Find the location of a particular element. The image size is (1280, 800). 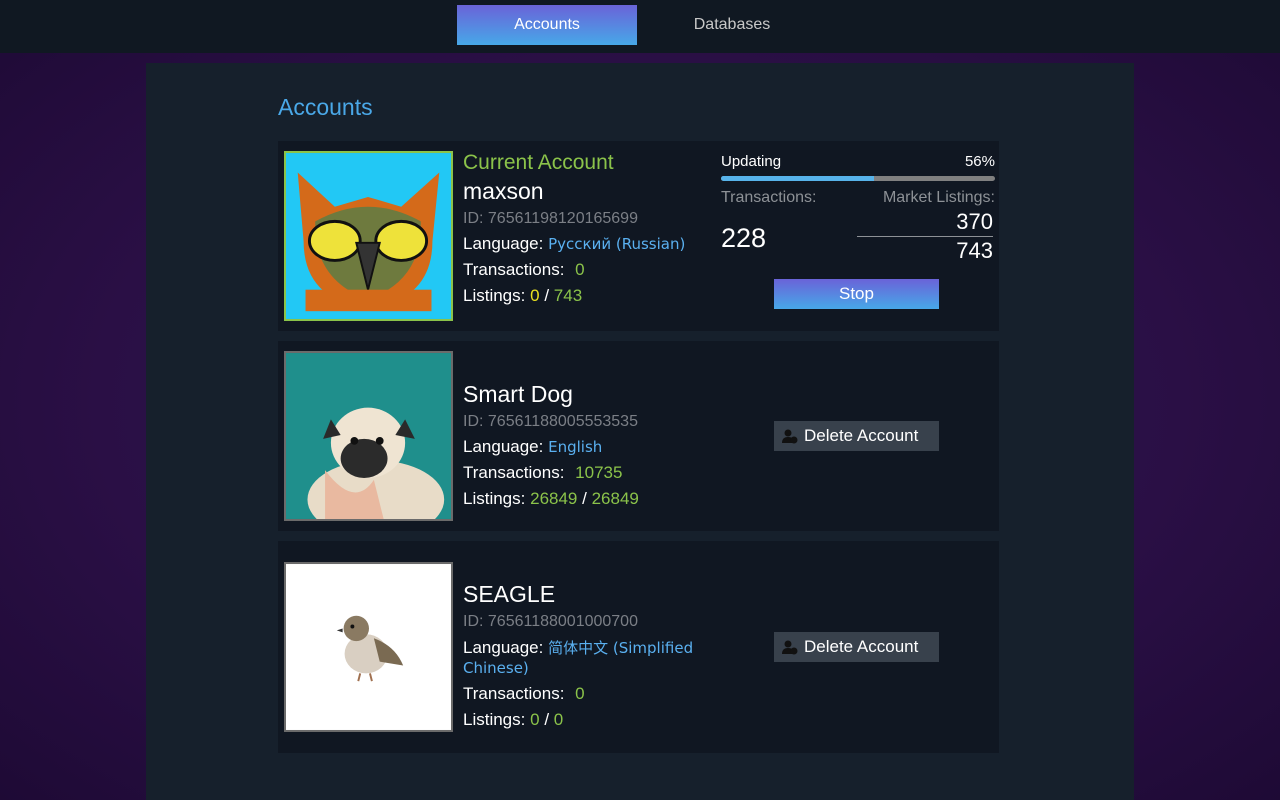

sparrow-avatar is located at coordinates (368, 647).